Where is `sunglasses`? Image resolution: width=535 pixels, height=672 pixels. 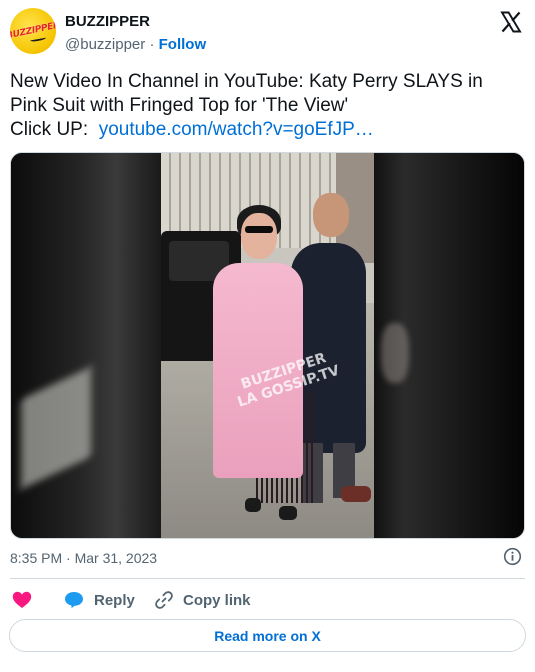 sunglasses is located at coordinates (259, 229).